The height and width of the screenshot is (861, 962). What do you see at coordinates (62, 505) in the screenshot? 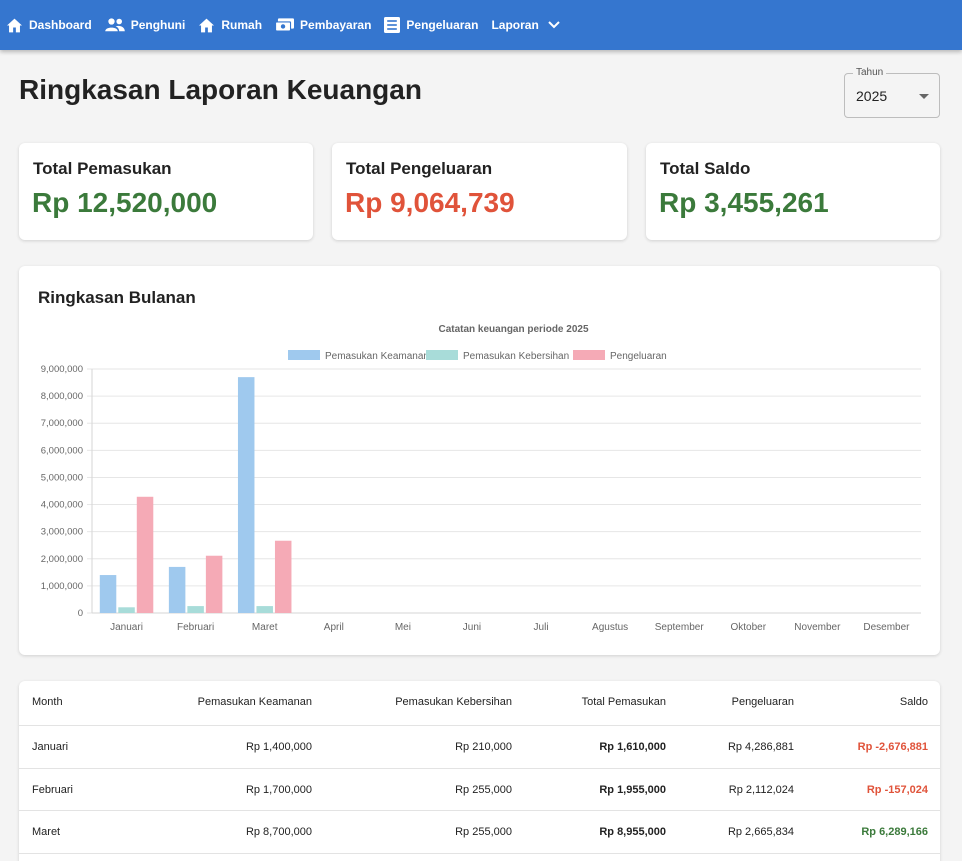
I see `y-tick-label: 4,000,000` at bounding box center [62, 505].